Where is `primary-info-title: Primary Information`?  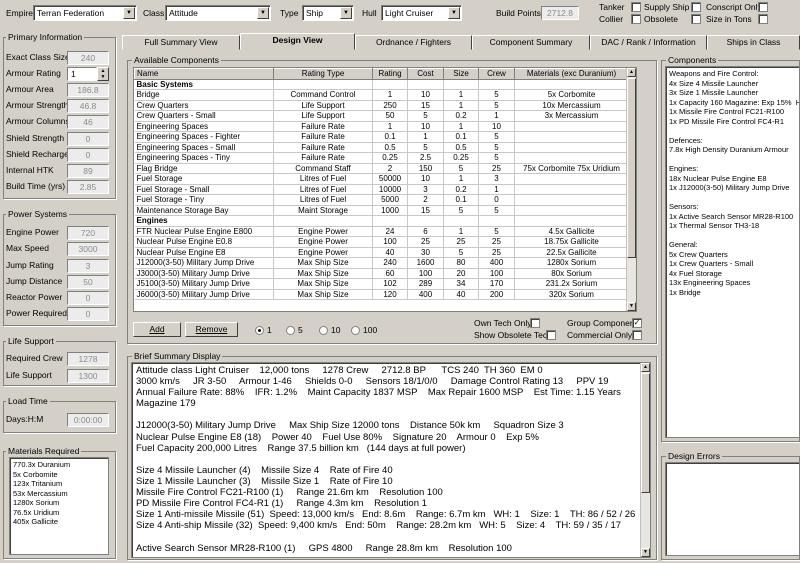
primary-info-title: Primary Information is located at coordinates (45, 37).